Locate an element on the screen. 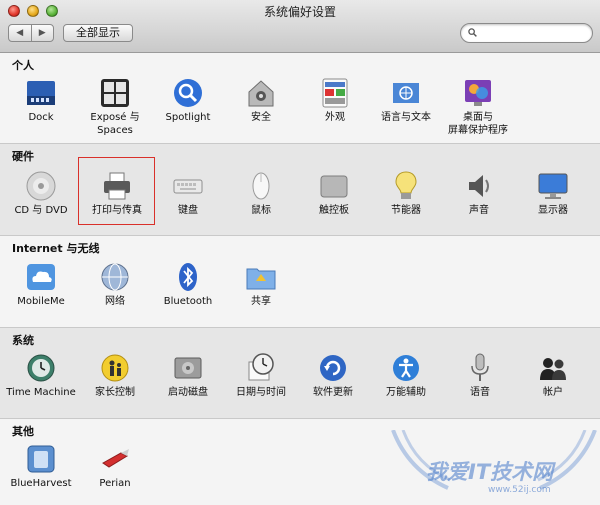 The width and height of the screenshot is (600, 505). pref-label: Dock is located at coordinates (41, 117).